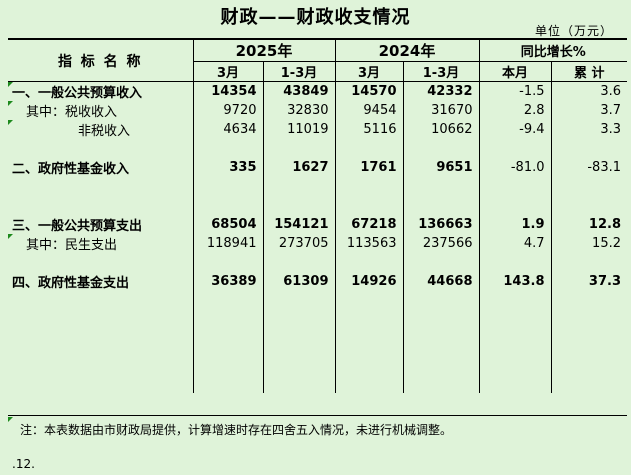 This screenshot has height=475, width=631. What do you see at coordinates (368, 224) in the screenshot?
I see `cell-2024-mar: 67218` at bounding box center [368, 224].